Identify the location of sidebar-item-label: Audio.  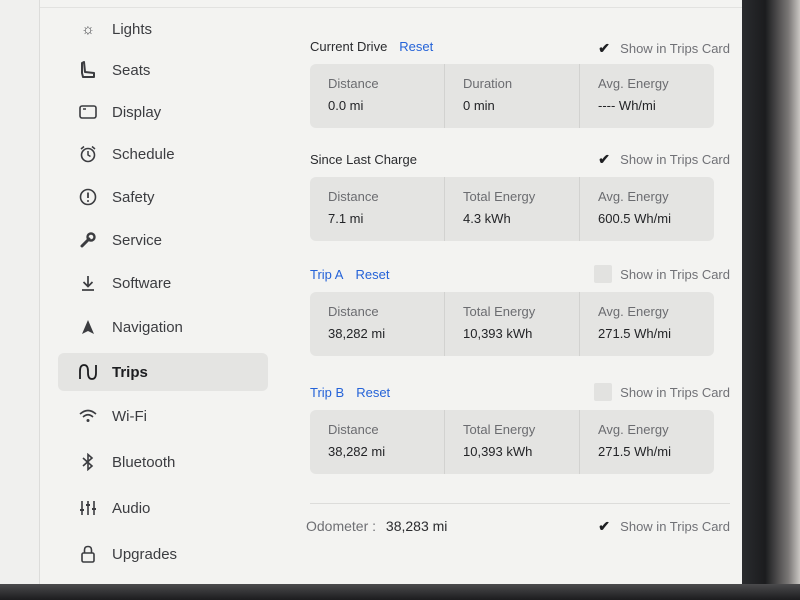
(131, 508).